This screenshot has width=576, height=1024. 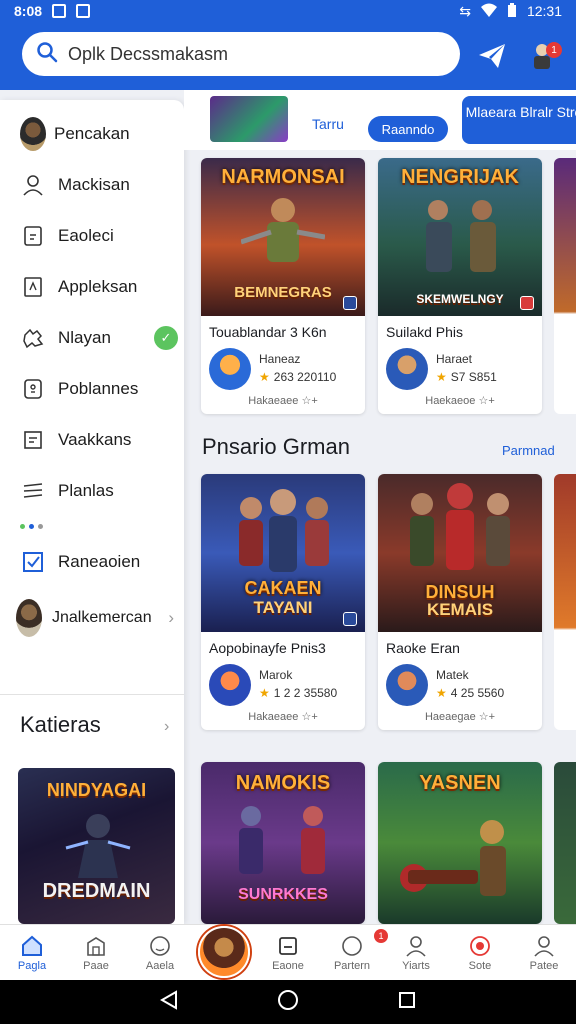 I want to click on game-art-subtitle: SKEMWELNGY, so click(x=460, y=299).